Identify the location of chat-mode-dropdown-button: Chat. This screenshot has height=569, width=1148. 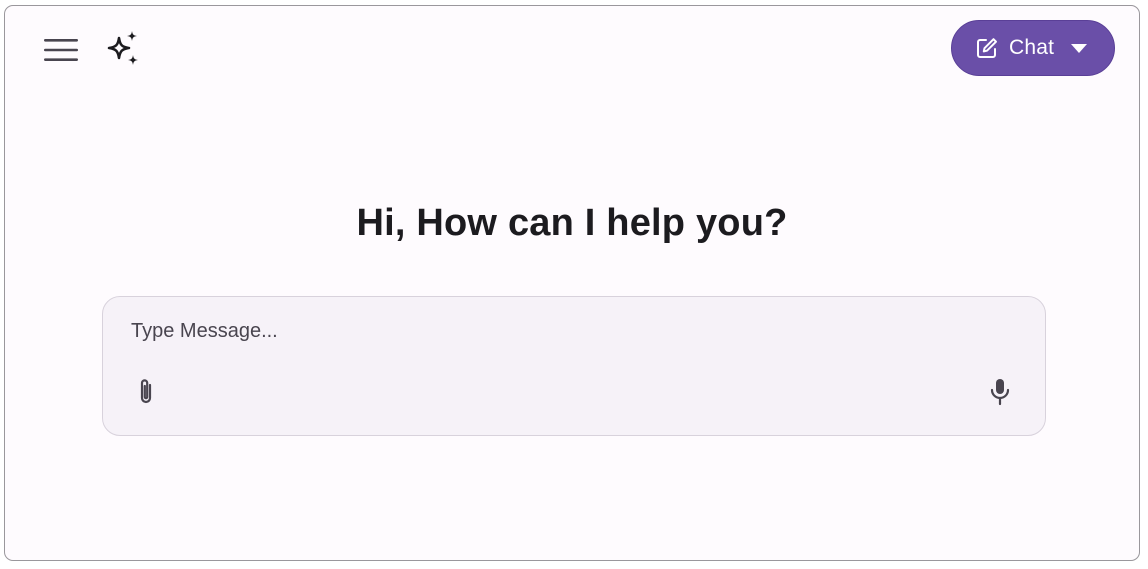
(1033, 48).